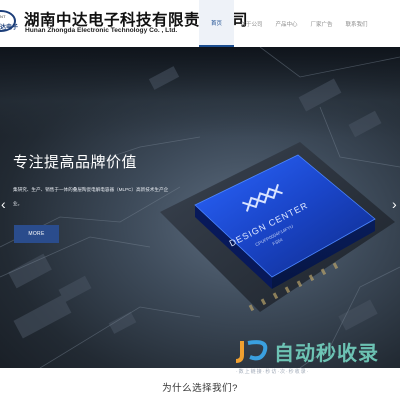  What do you see at coordinates (200, 388) in the screenshot?
I see `section-title: 为什么选择我们?` at bounding box center [200, 388].